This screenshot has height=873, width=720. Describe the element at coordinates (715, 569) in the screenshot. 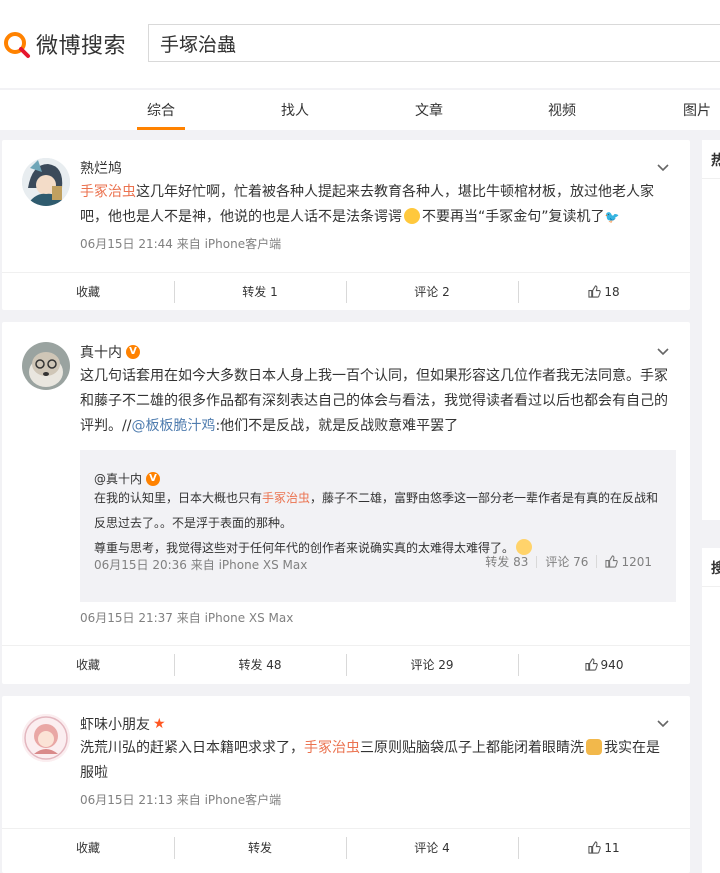

I see `sidebar-title-2: 搜` at that location.